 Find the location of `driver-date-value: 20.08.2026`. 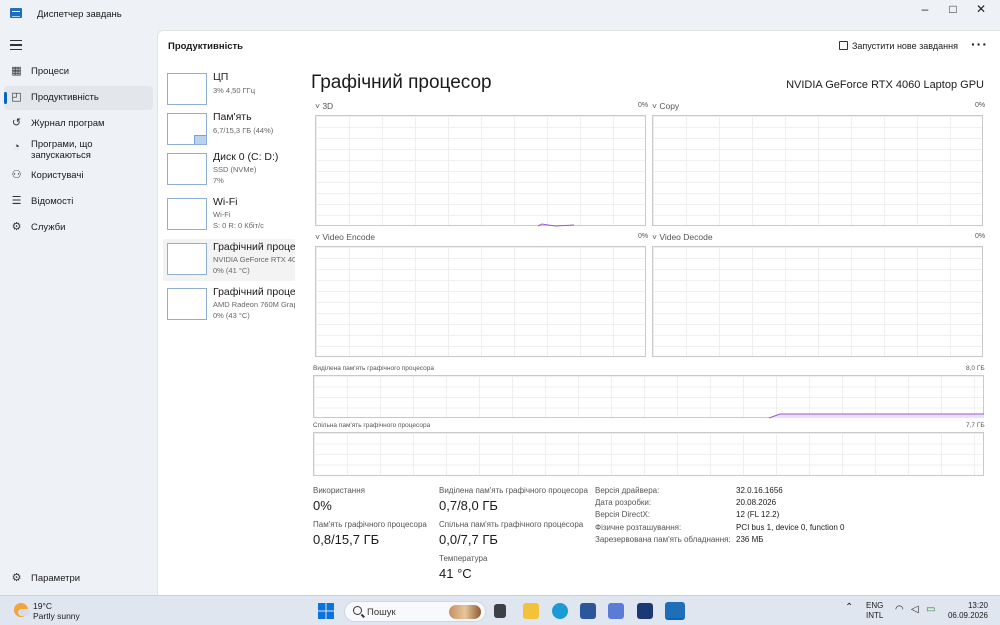

driver-date-value: 20.08.2026 is located at coordinates (756, 502).